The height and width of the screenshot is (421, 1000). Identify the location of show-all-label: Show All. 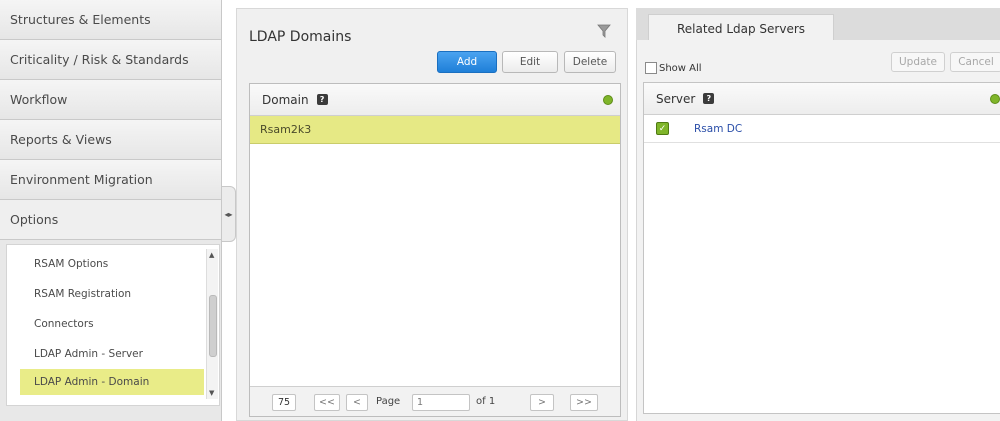
(680, 68).